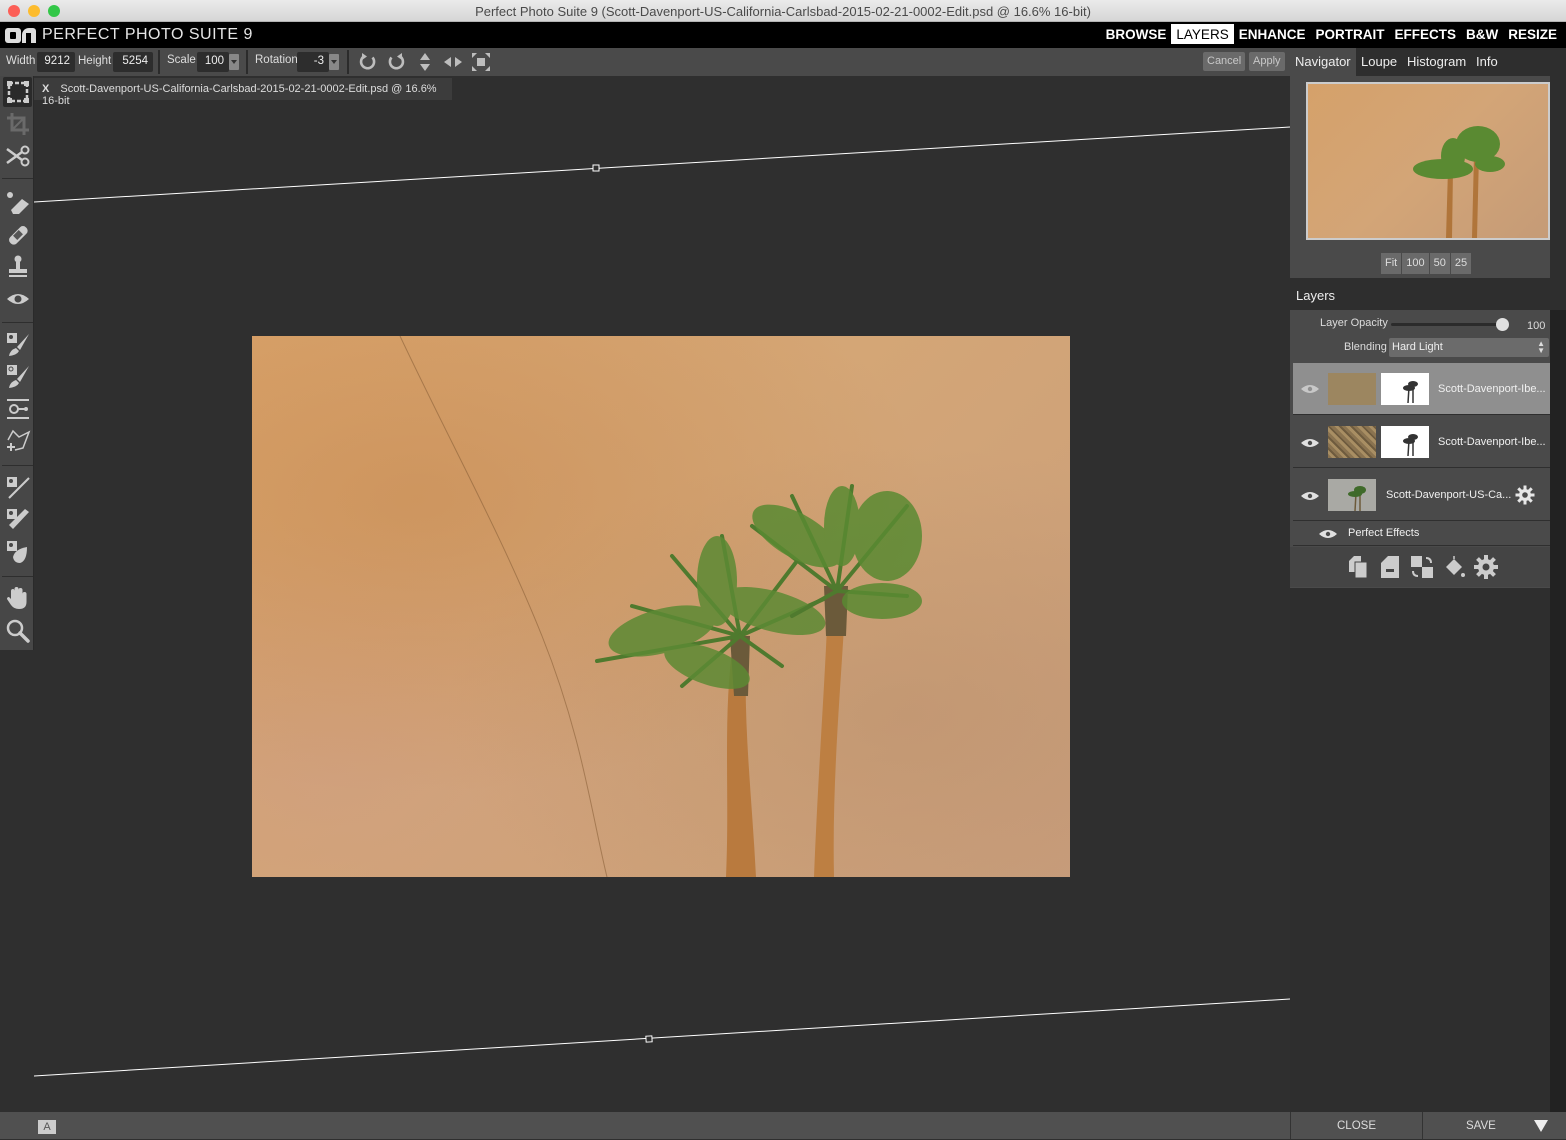 This screenshot has width=1566, height=1140. I want to click on layer-opacity-slider-handle, so click(1502, 324).